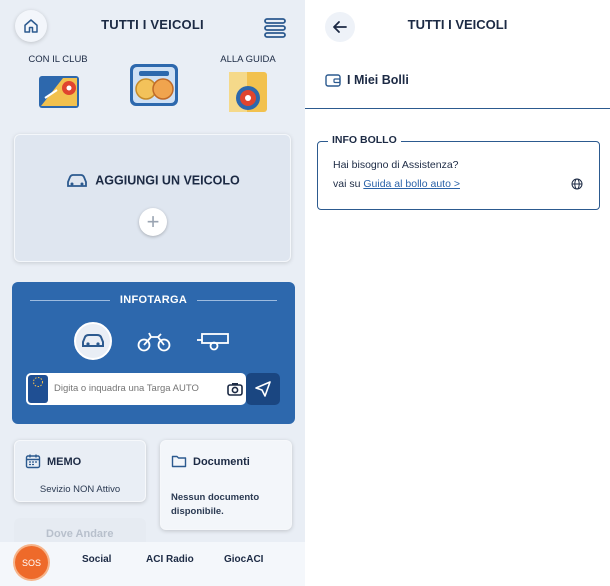 The image size is (610, 586). What do you see at coordinates (31, 562) in the screenshot?
I see `sos-button: SOS` at bounding box center [31, 562].